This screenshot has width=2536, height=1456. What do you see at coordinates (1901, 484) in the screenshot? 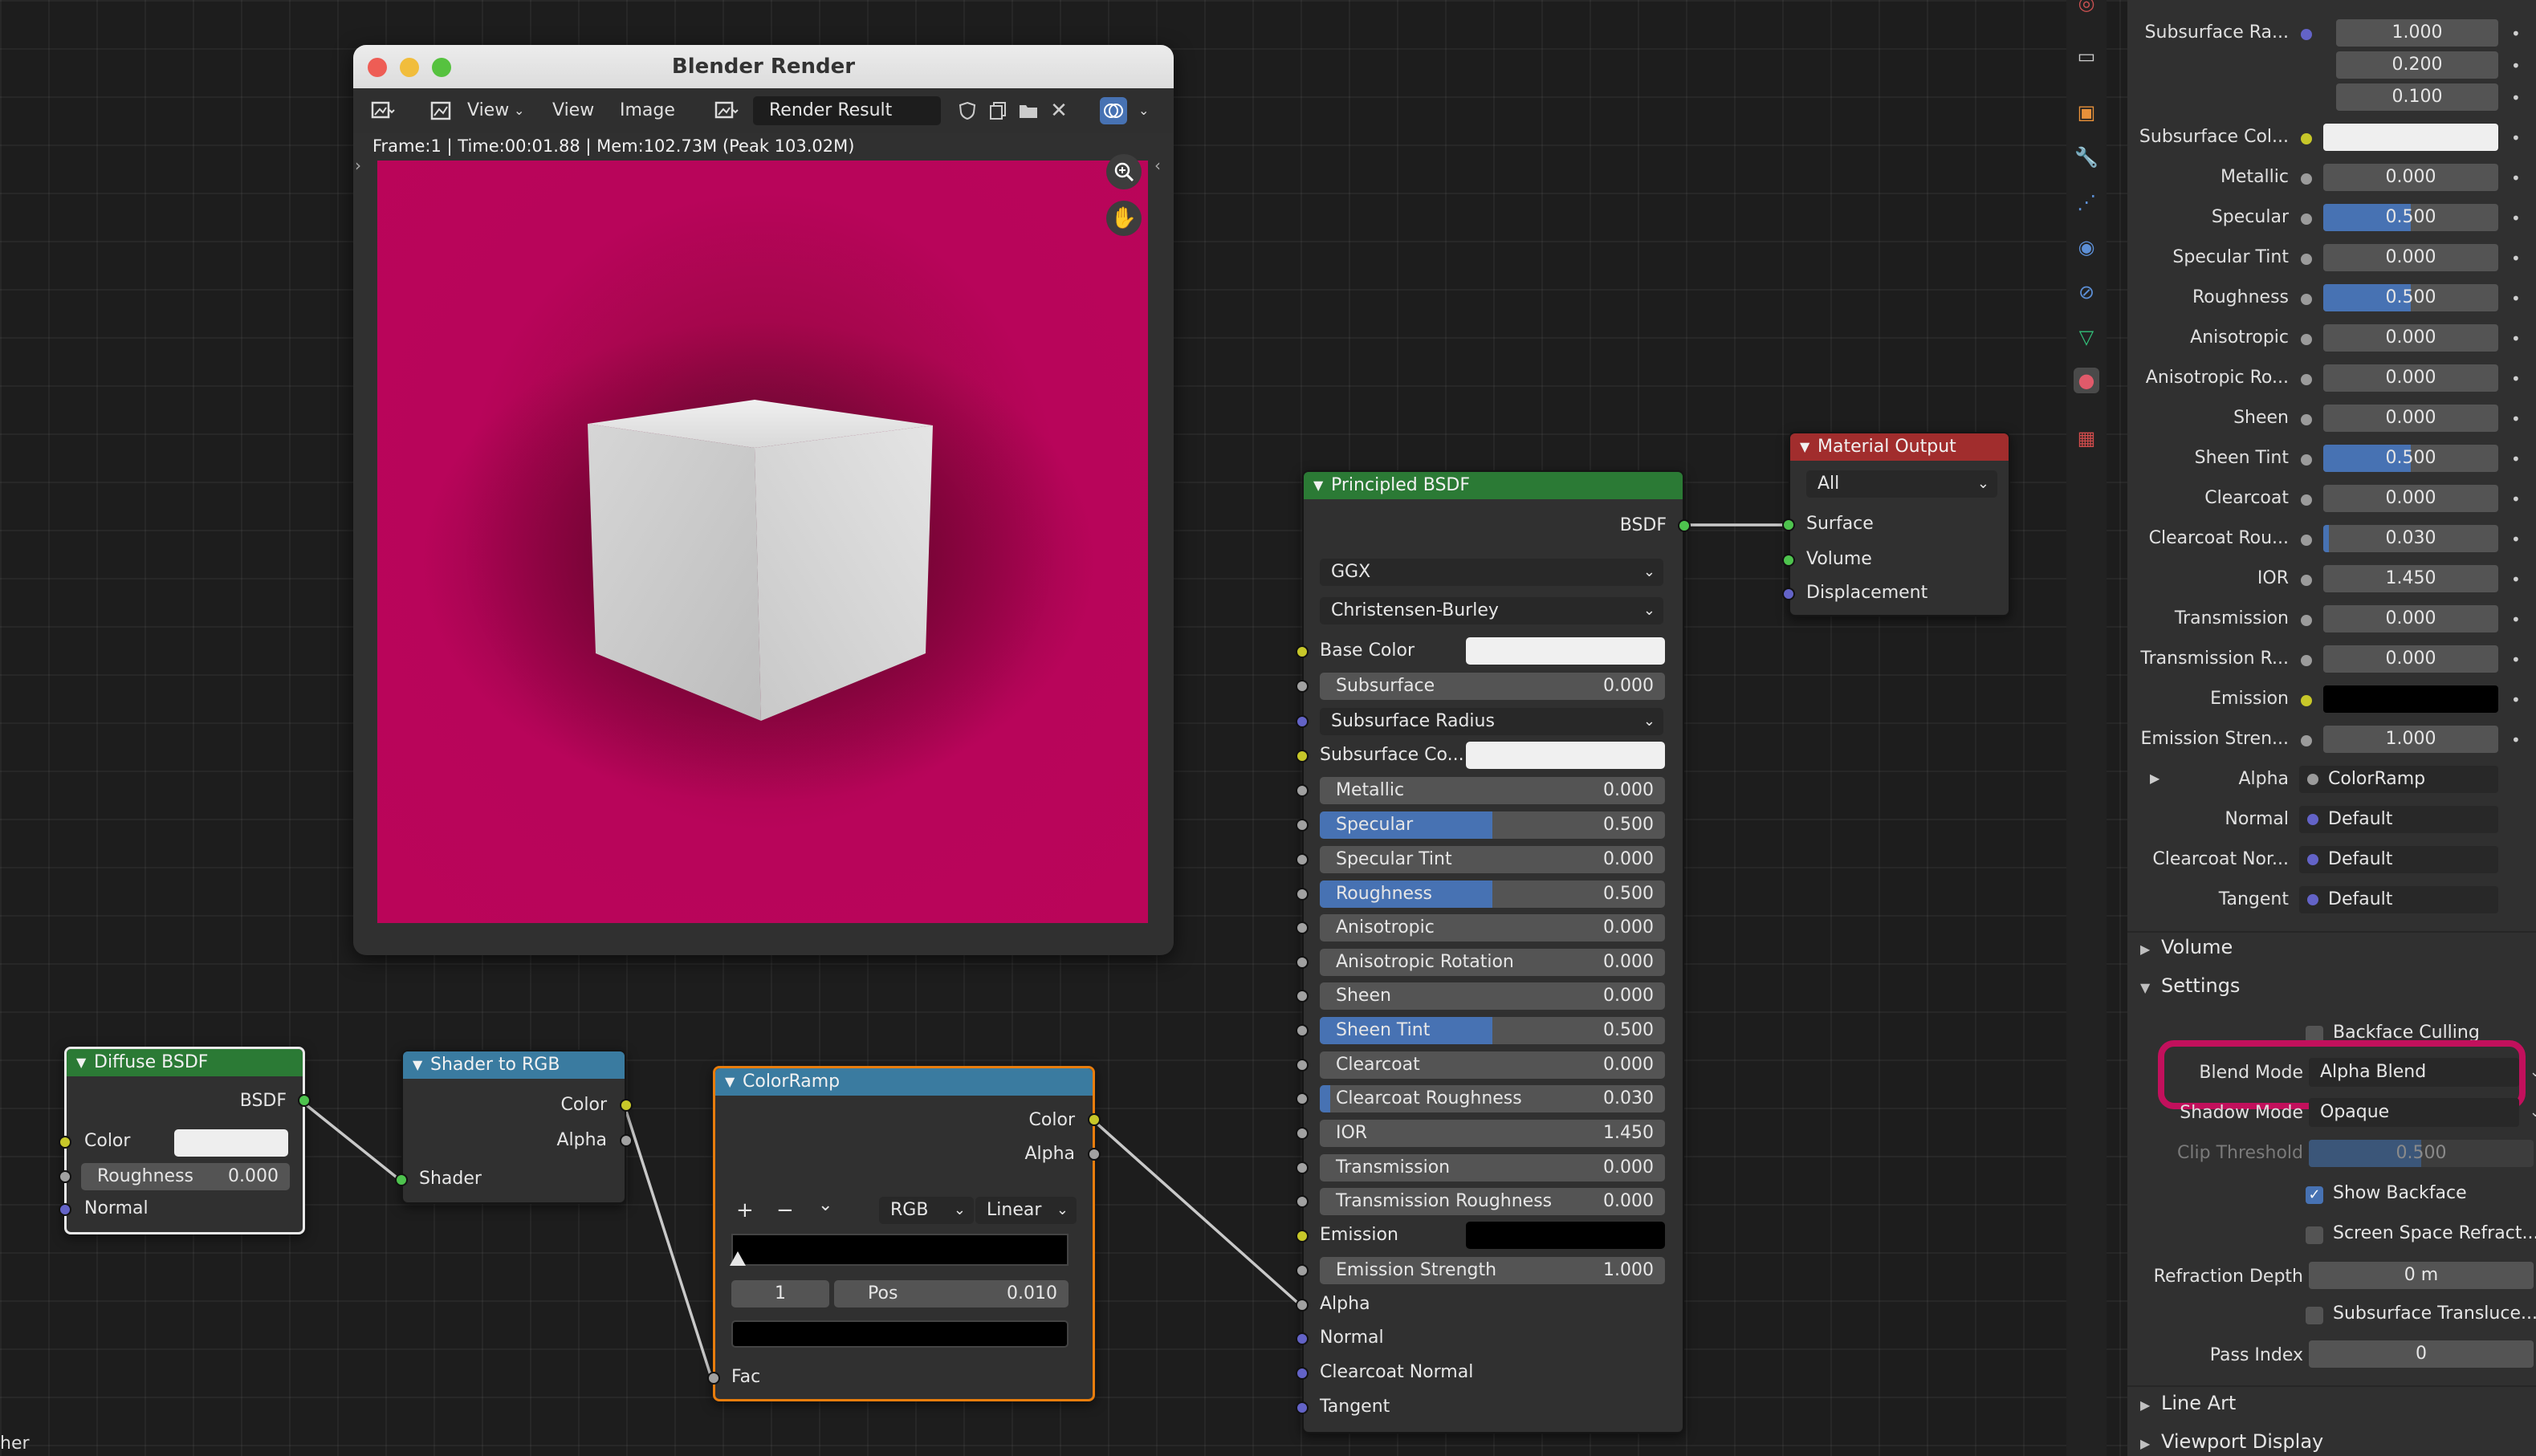
I see `target-dropdown: All ⌄` at bounding box center [1901, 484].